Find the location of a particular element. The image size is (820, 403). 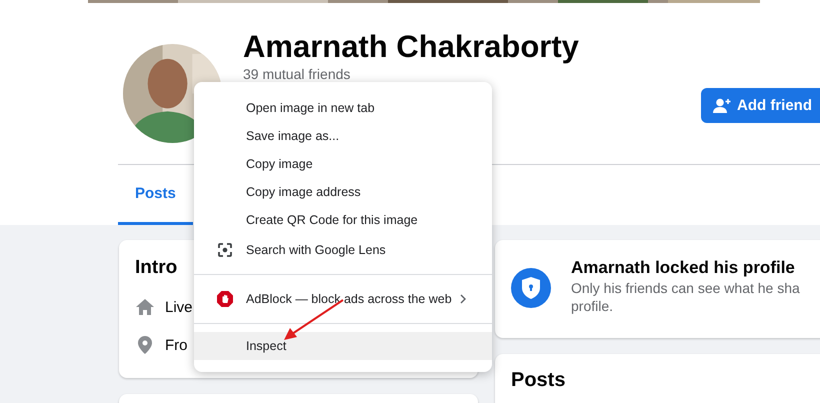

add-person-icon is located at coordinates (722, 106).